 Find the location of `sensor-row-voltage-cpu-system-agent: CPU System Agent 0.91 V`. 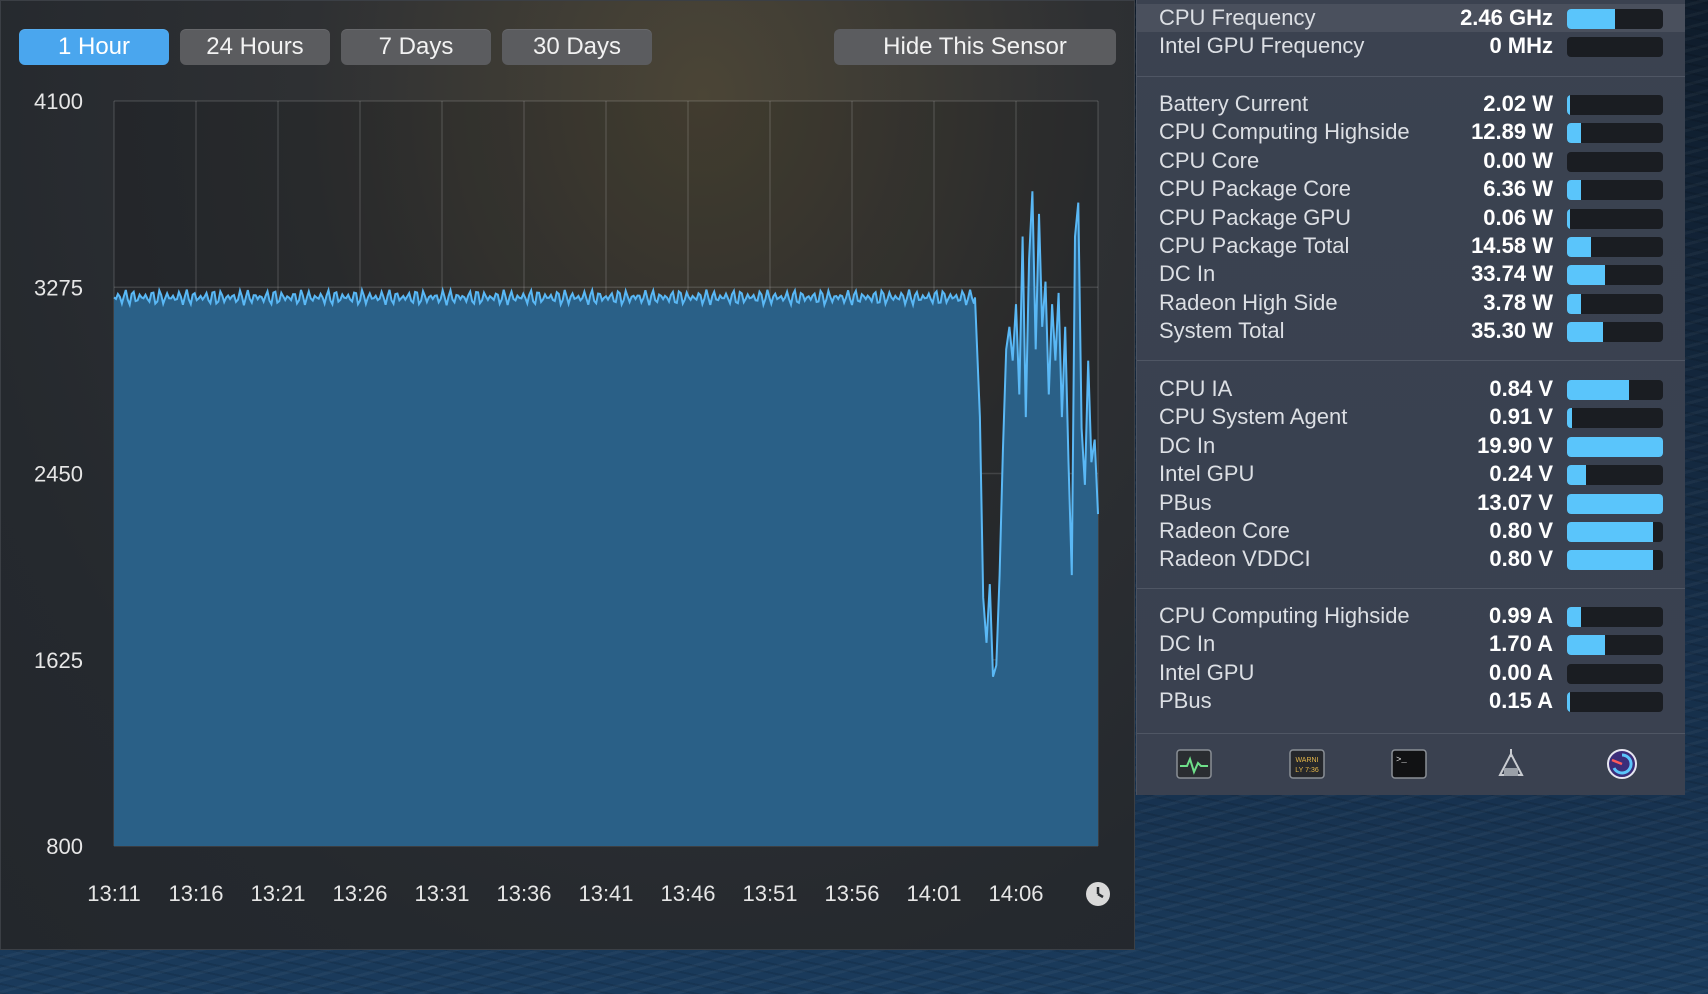

sensor-row-voltage-cpu-system-agent: CPU System Agent 0.91 V is located at coordinates (1411, 417).